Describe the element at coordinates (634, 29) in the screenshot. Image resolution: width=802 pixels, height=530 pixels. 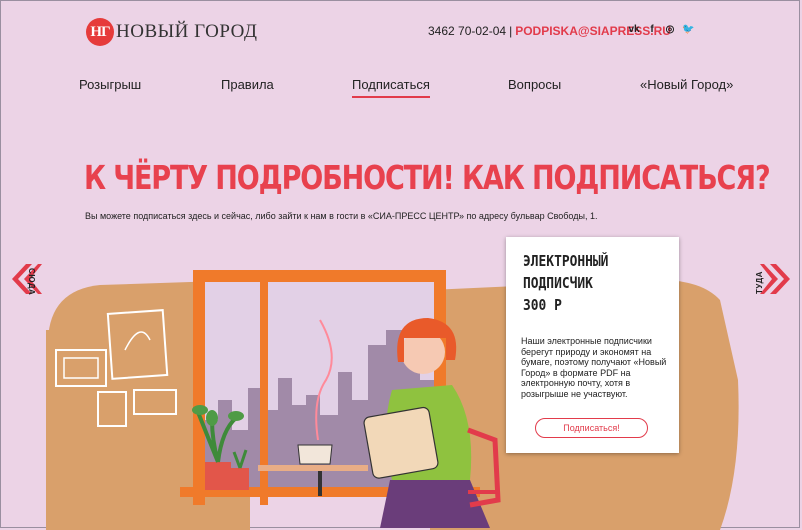
I see `vk-icon: vk` at that location.